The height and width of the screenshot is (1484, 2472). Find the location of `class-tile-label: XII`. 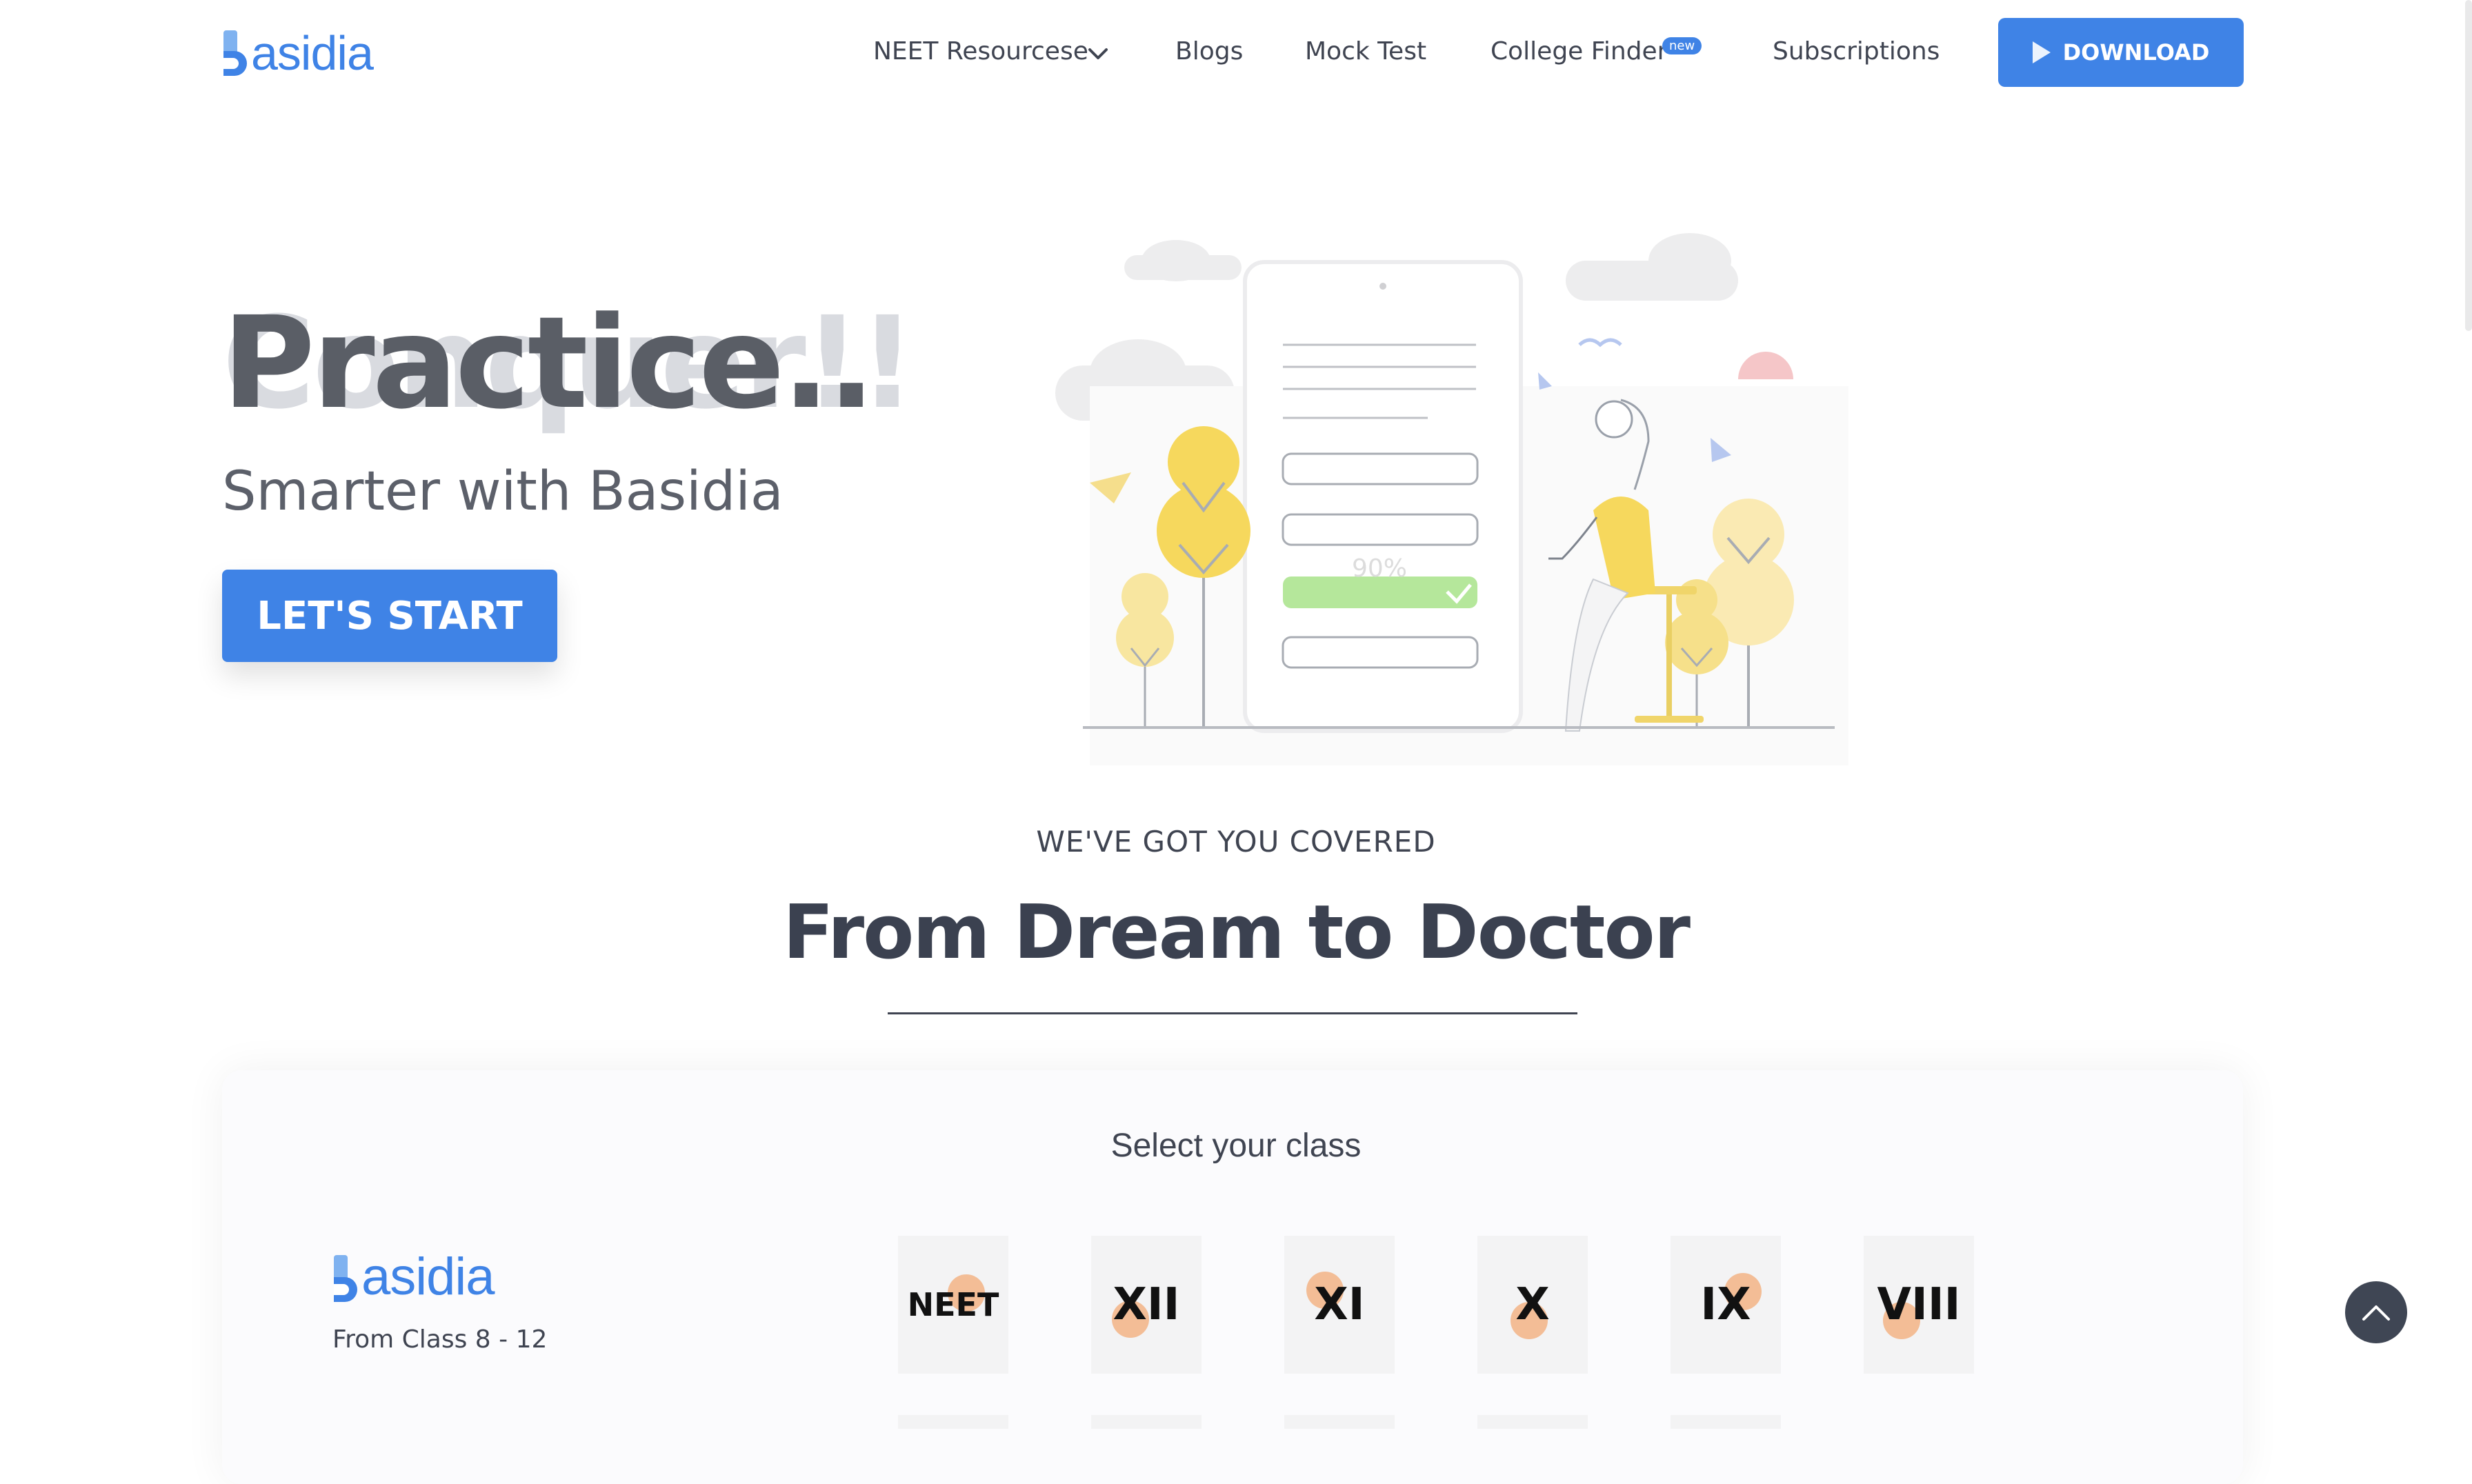

class-tile-label: XII is located at coordinates (1147, 1304).